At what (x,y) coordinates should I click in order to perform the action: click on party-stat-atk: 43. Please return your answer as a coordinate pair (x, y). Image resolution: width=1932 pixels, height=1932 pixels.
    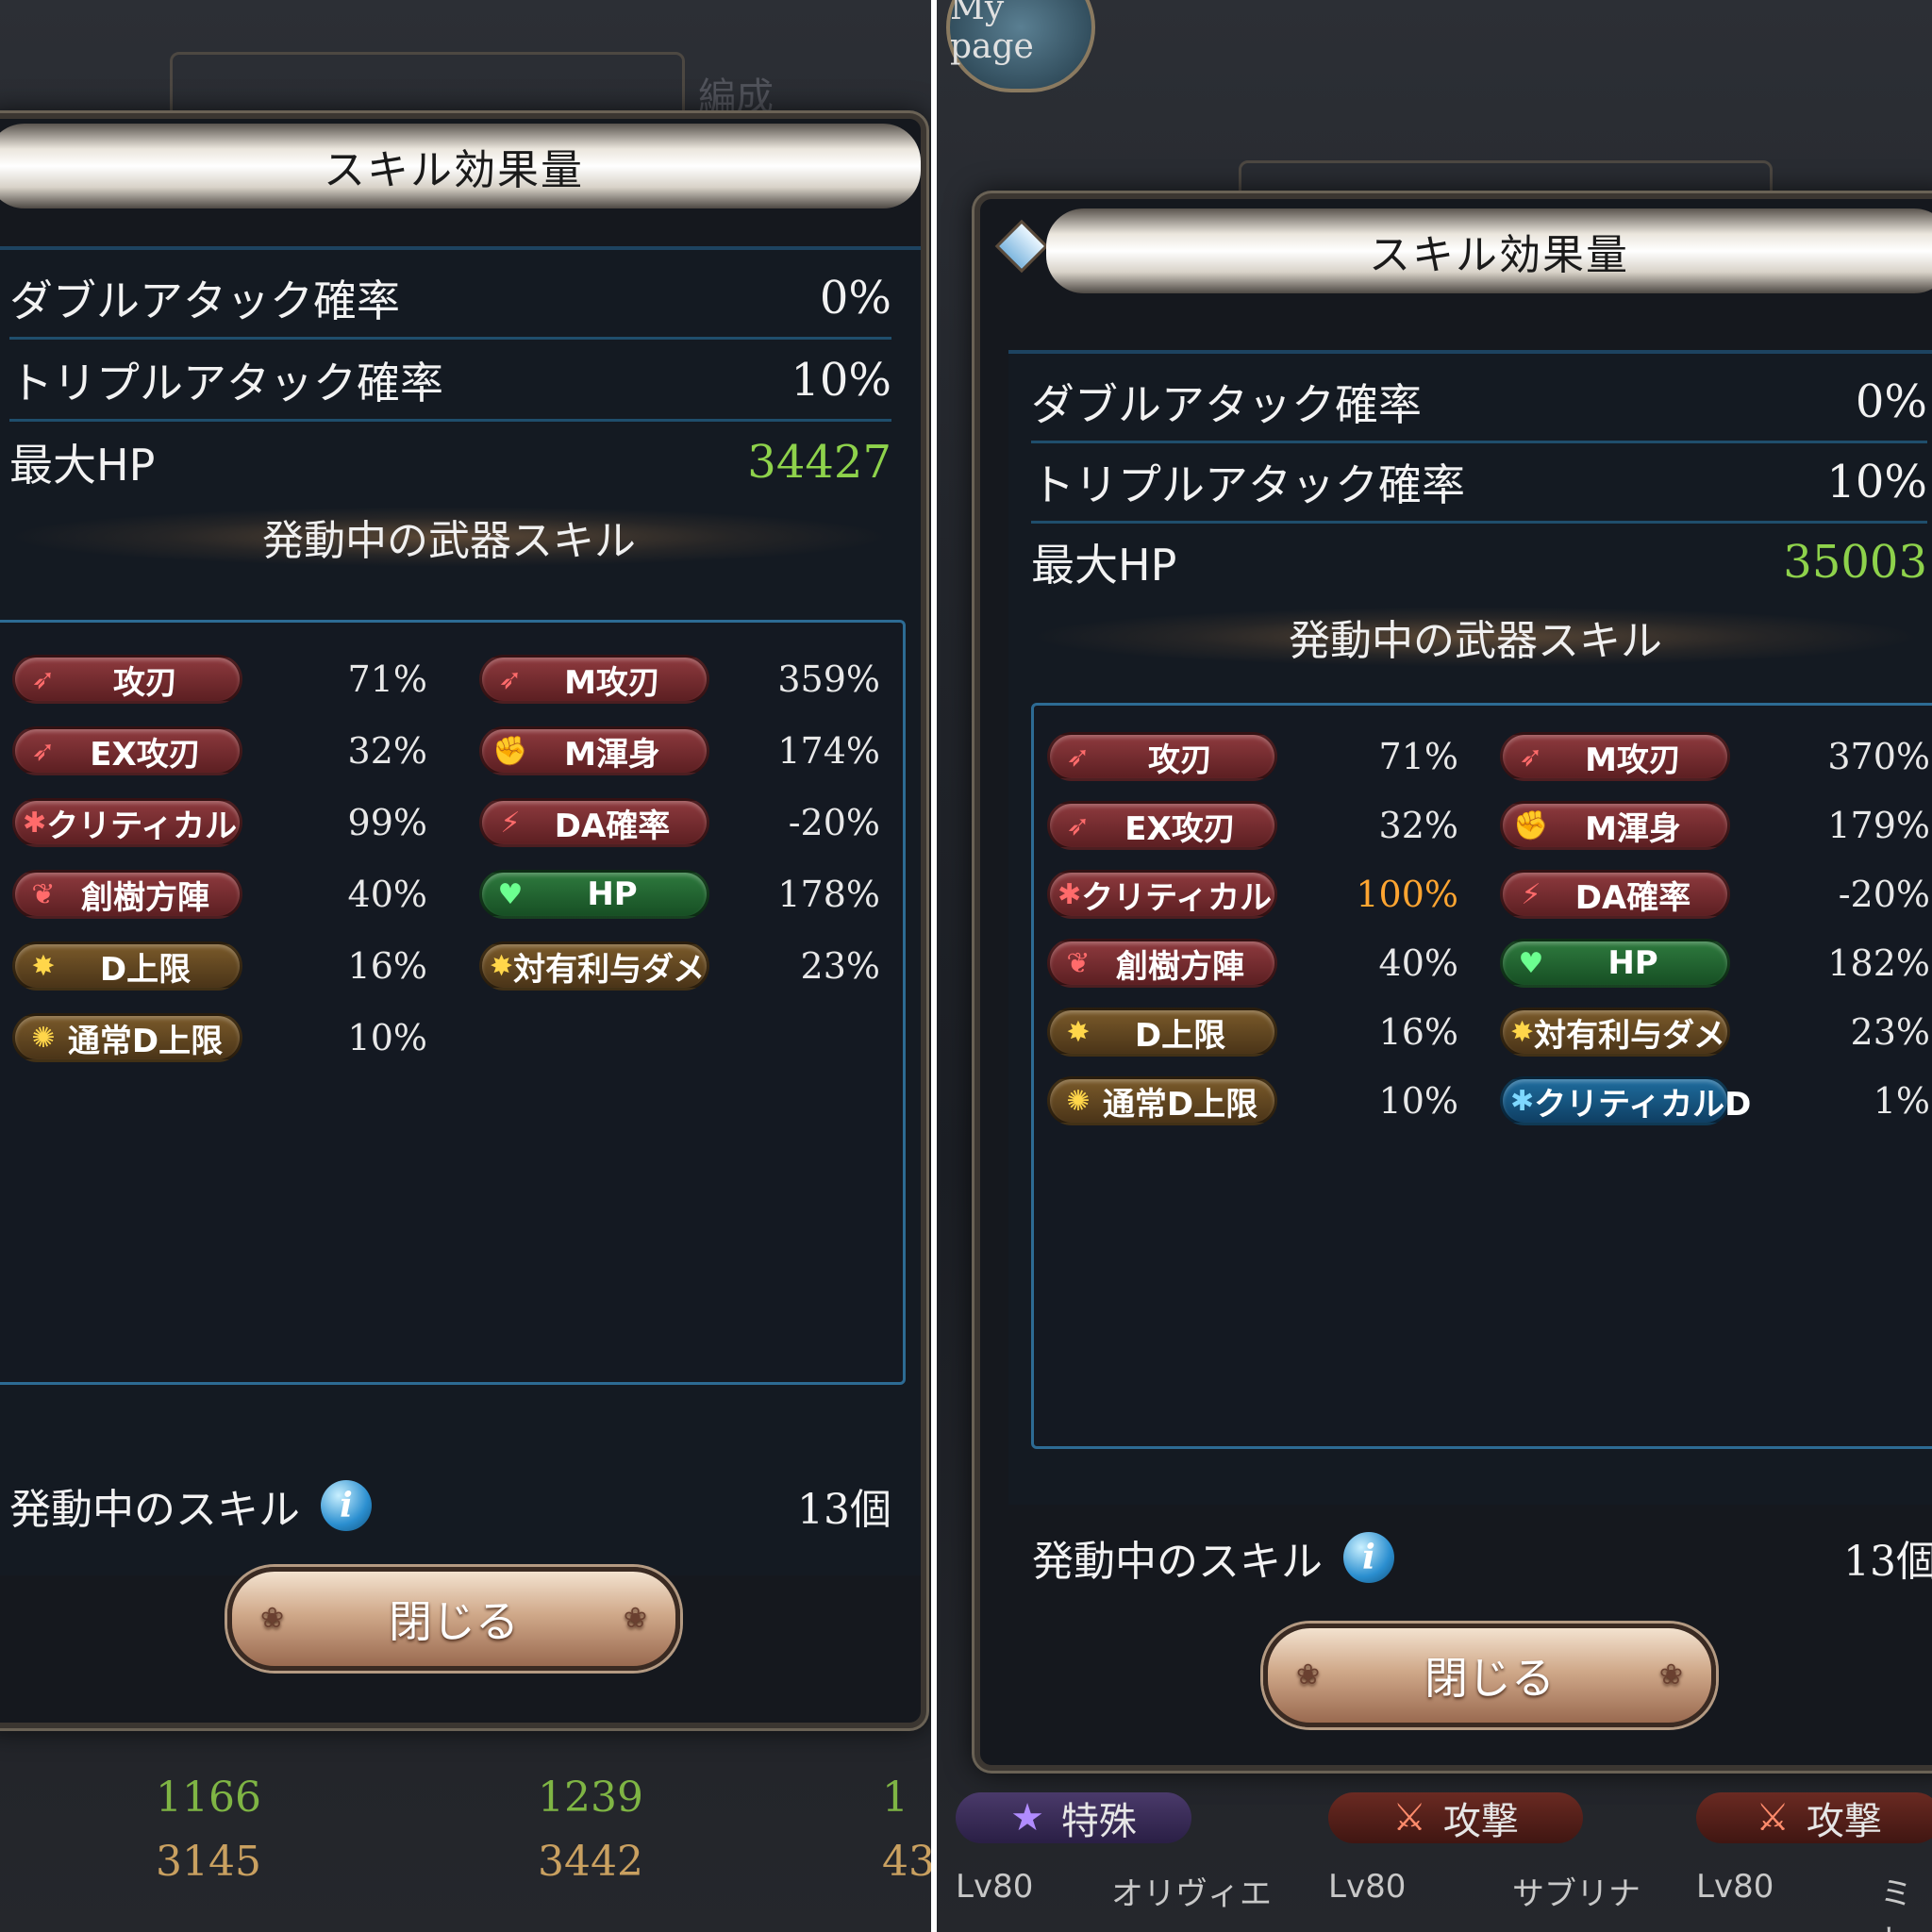
    Looking at the image, I should click on (907, 1862).